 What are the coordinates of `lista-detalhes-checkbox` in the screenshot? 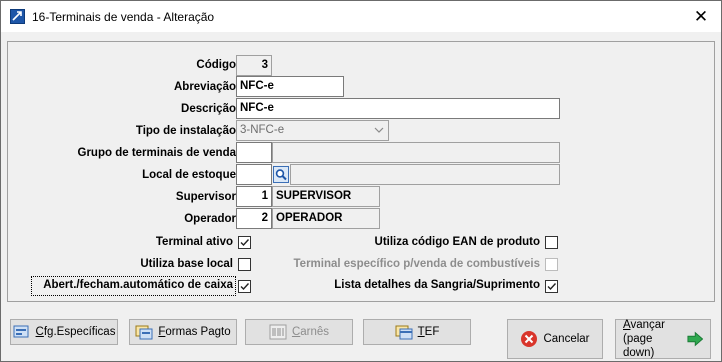 It's located at (551, 286).